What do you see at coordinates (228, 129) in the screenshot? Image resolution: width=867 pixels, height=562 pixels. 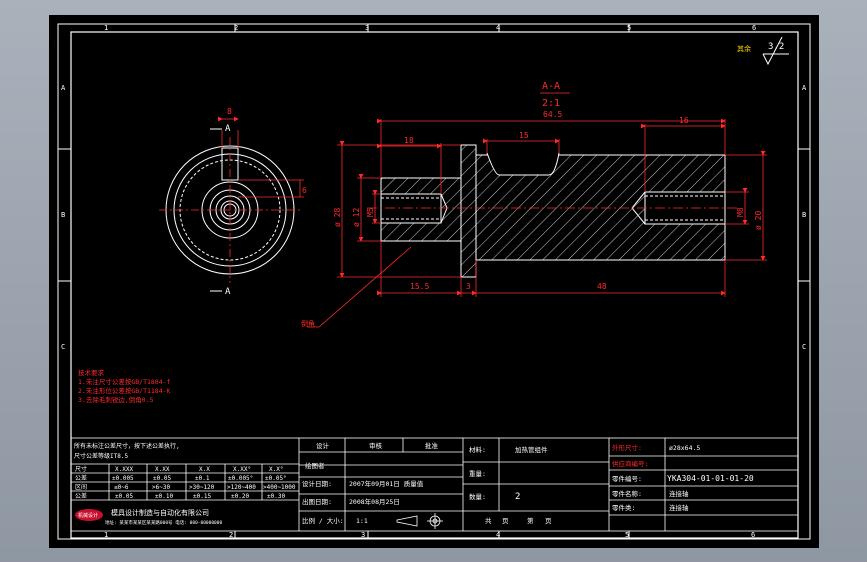 I see `cut-marker-top: A` at bounding box center [228, 129].